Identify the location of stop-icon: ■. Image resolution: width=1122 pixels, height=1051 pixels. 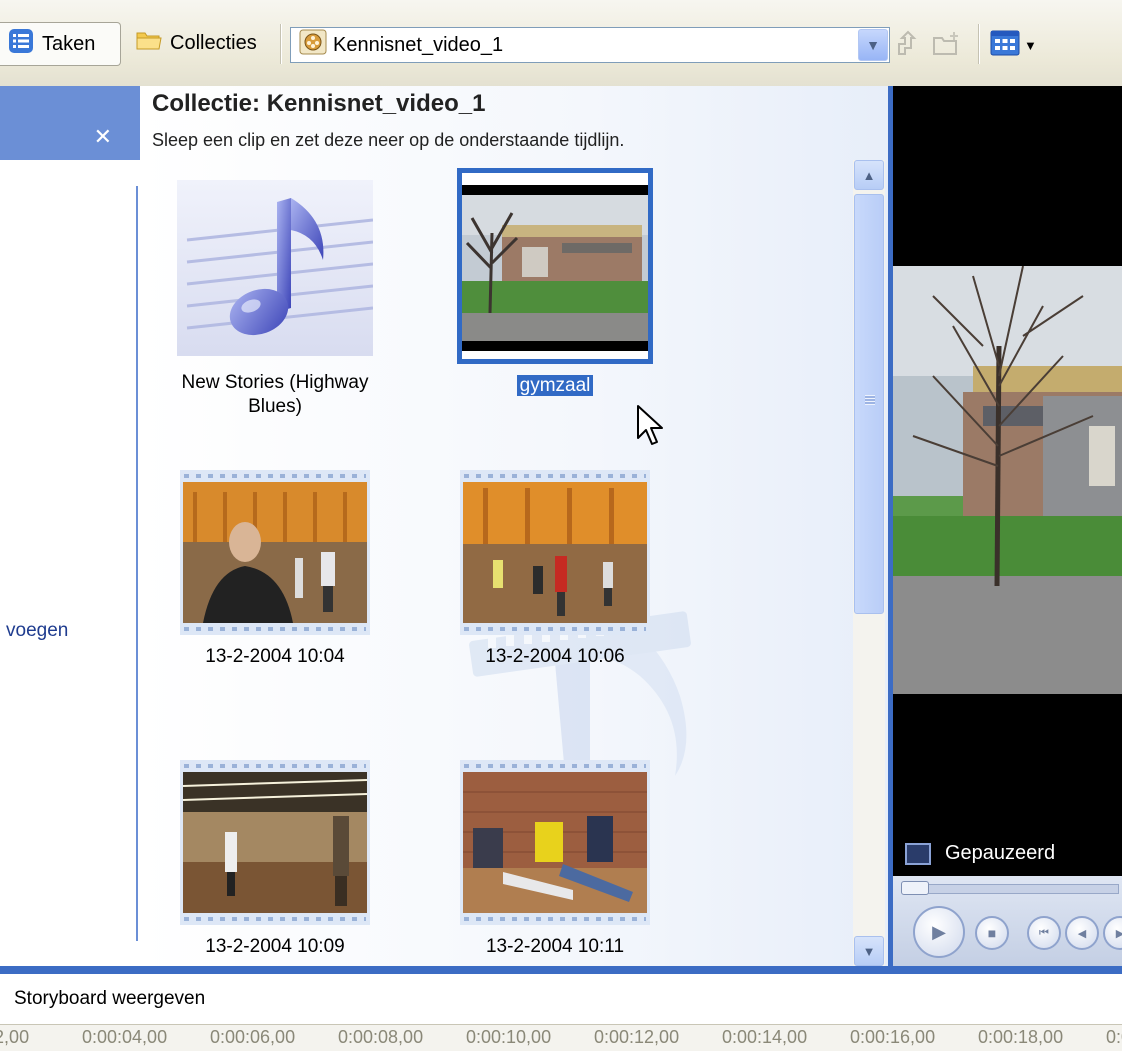
(992, 933).